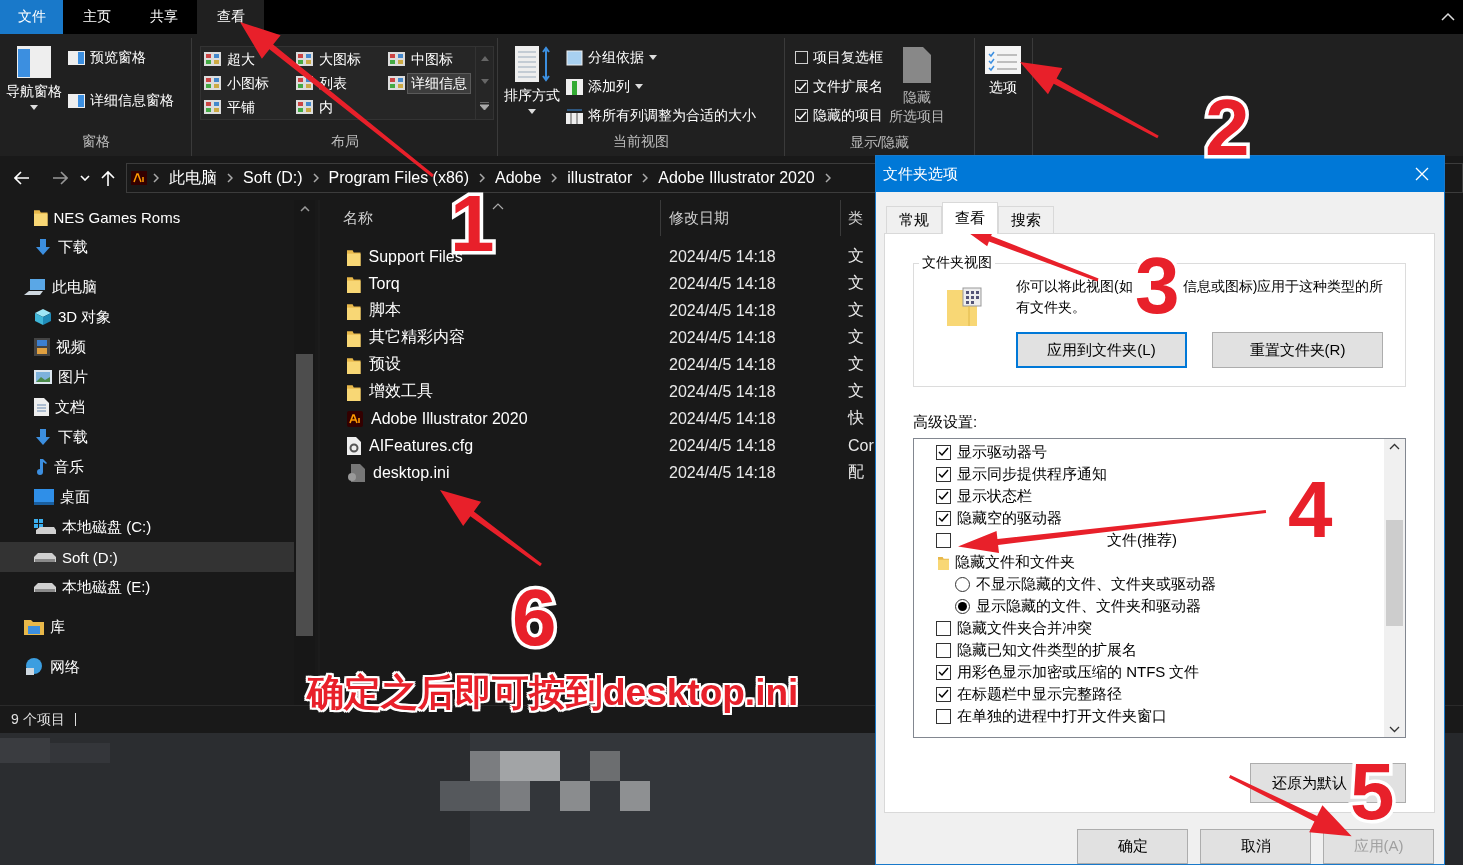 Image resolution: width=1463 pixels, height=865 pixels. Describe the element at coordinates (147, 627) in the screenshot. I see `nav-item: 库` at that location.